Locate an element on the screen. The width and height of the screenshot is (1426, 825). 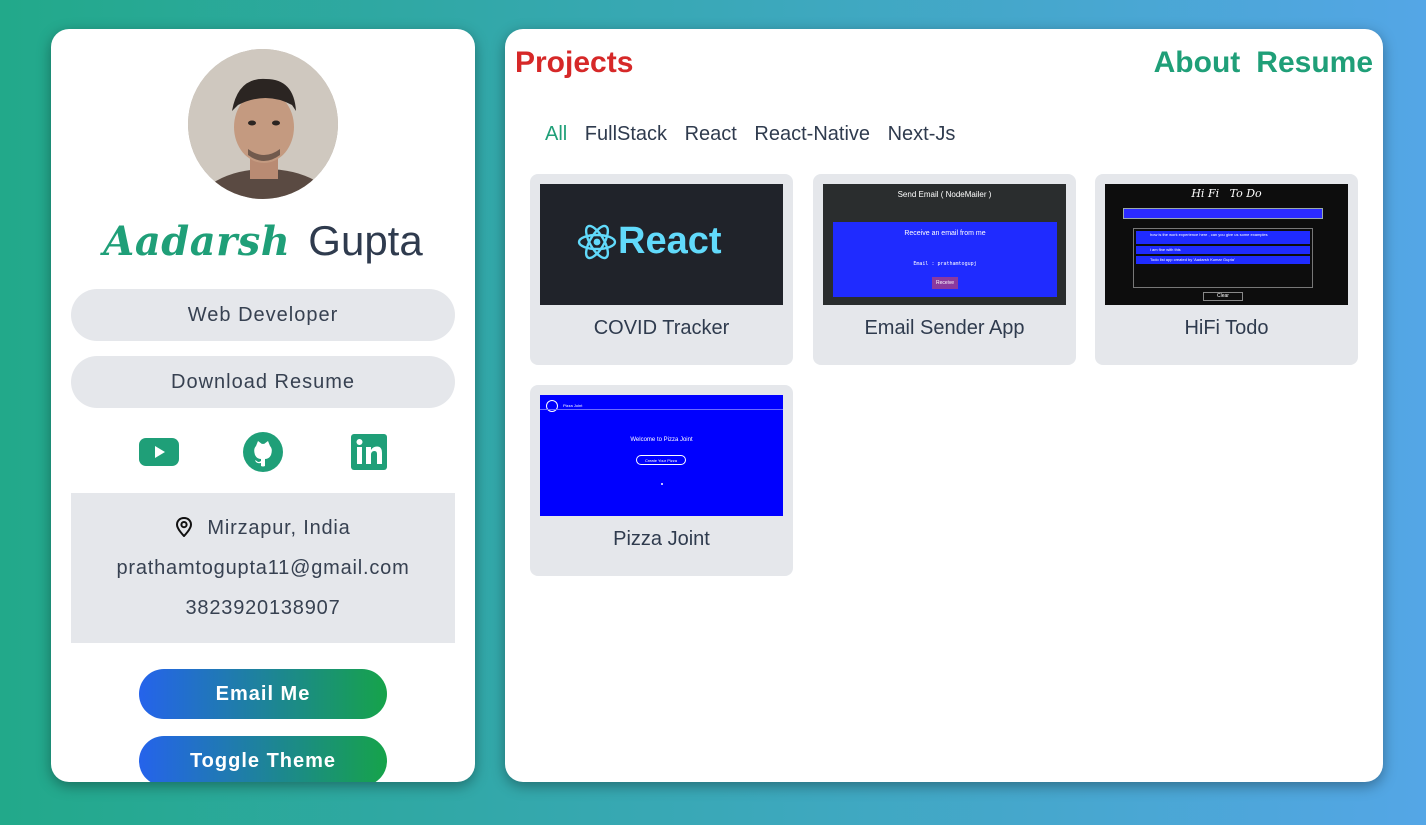
avatar is located at coordinates (263, 124).